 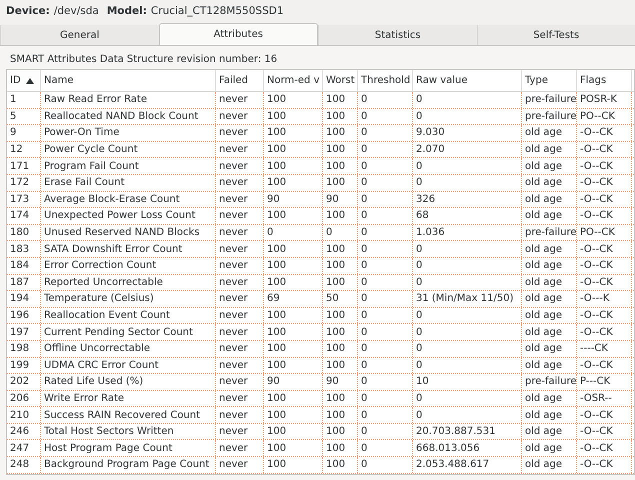 I want to click on table-cell: 183, so click(x=24, y=249).